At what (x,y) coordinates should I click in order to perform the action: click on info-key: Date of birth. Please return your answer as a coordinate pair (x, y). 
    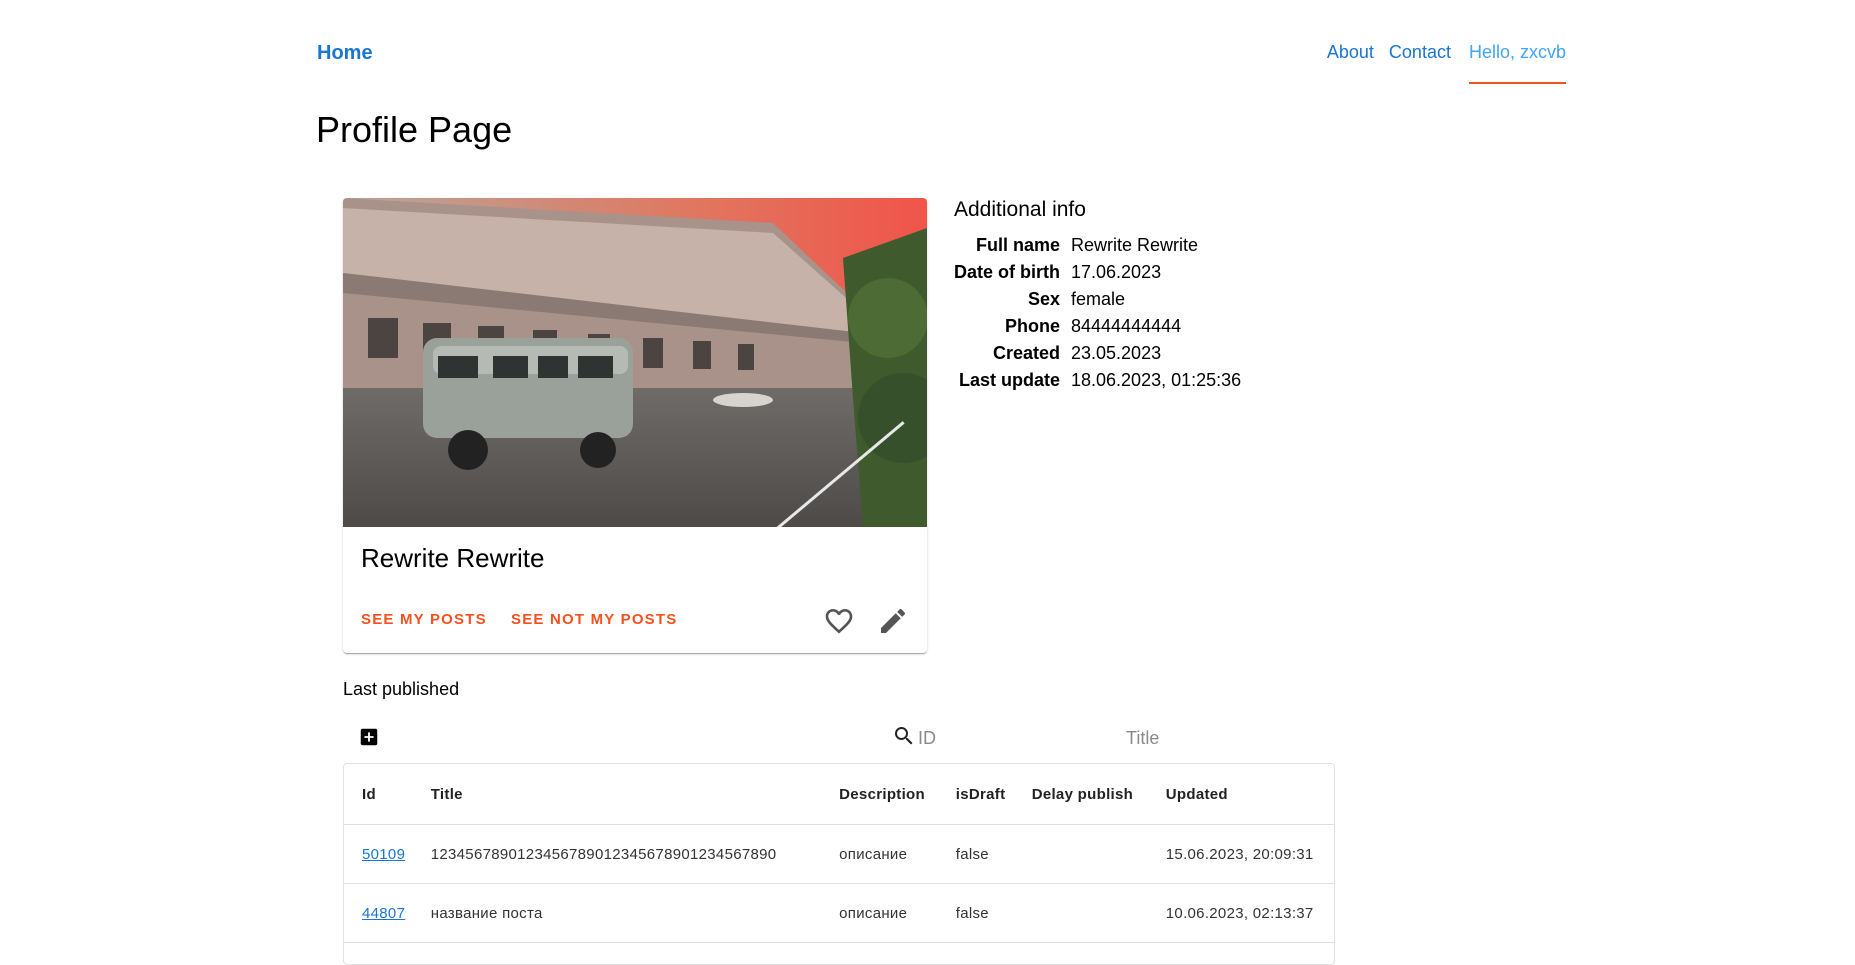
    Looking at the image, I should click on (1012, 274).